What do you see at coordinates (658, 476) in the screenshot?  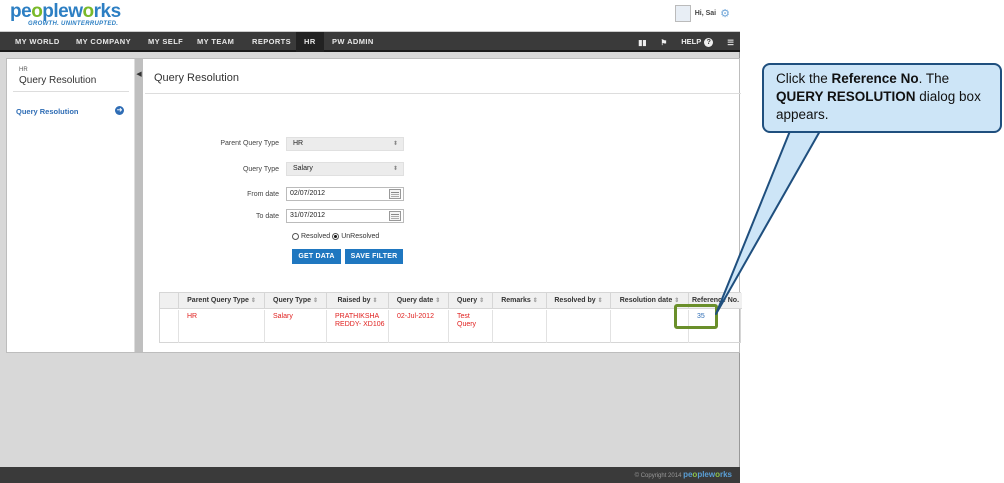 I see `copyright-text: © Copyright 2014` at bounding box center [658, 476].